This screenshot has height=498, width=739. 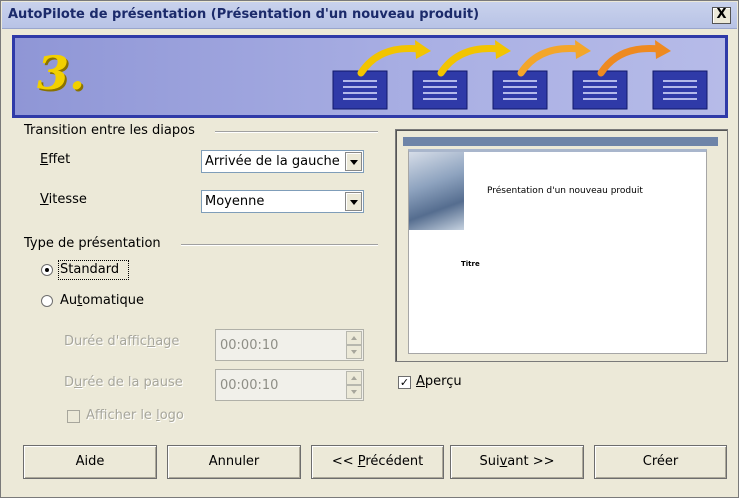 What do you see at coordinates (436, 191) in the screenshot?
I see `bridge-image` at bounding box center [436, 191].